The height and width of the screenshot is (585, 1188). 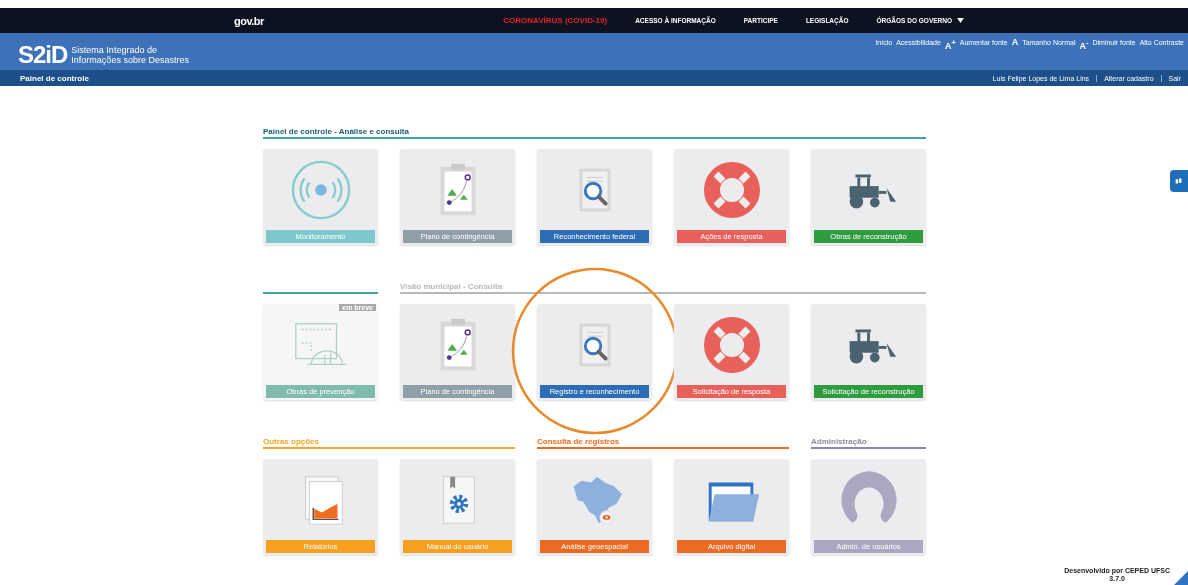 What do you see at coordinates (1181, 578) in the screenshot?
I see `corner-triangle-icon` at bounding box center [1181, 578].